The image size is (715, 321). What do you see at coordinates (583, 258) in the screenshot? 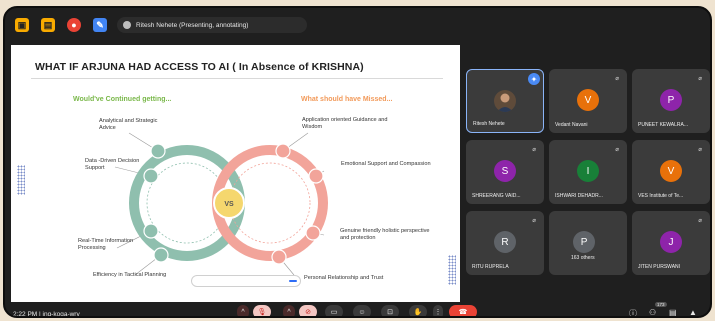
I see `participant-name: 163 others` at bounding box center [583, 258].